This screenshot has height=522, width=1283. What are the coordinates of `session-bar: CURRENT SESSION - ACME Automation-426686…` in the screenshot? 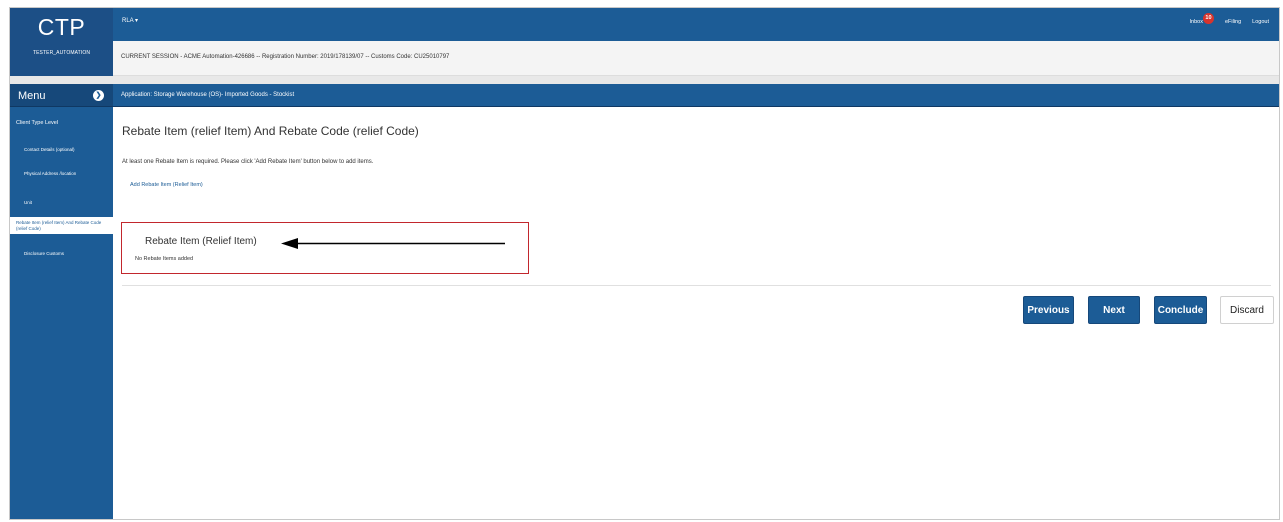 It's located at (696, 58).